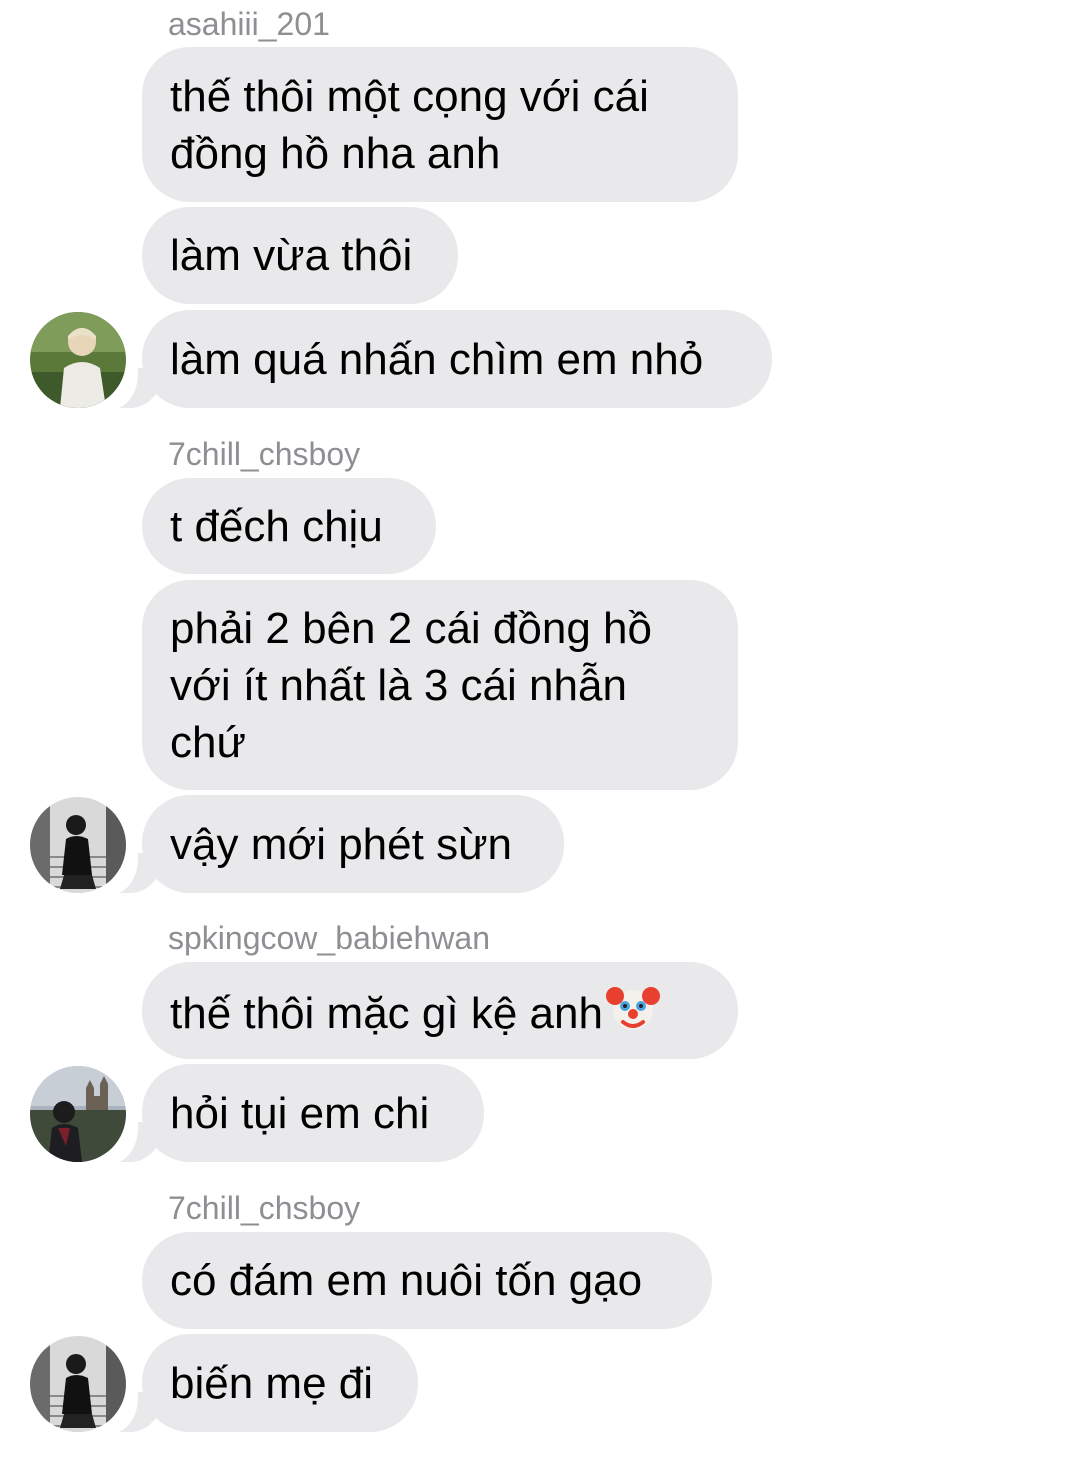 The width and height of the screenshot is (1075, 1473). What do you see at coordinates (272, 1383) in the screenshot?
I see `message-text: biến mẹ đi` at bounding box center [272, 1383].